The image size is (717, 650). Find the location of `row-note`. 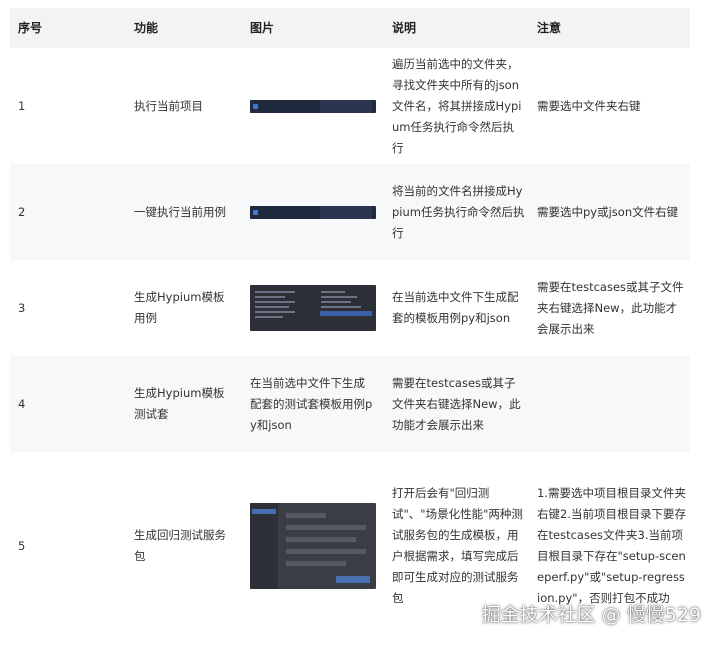

row-note is located at coordinates (610, 404).